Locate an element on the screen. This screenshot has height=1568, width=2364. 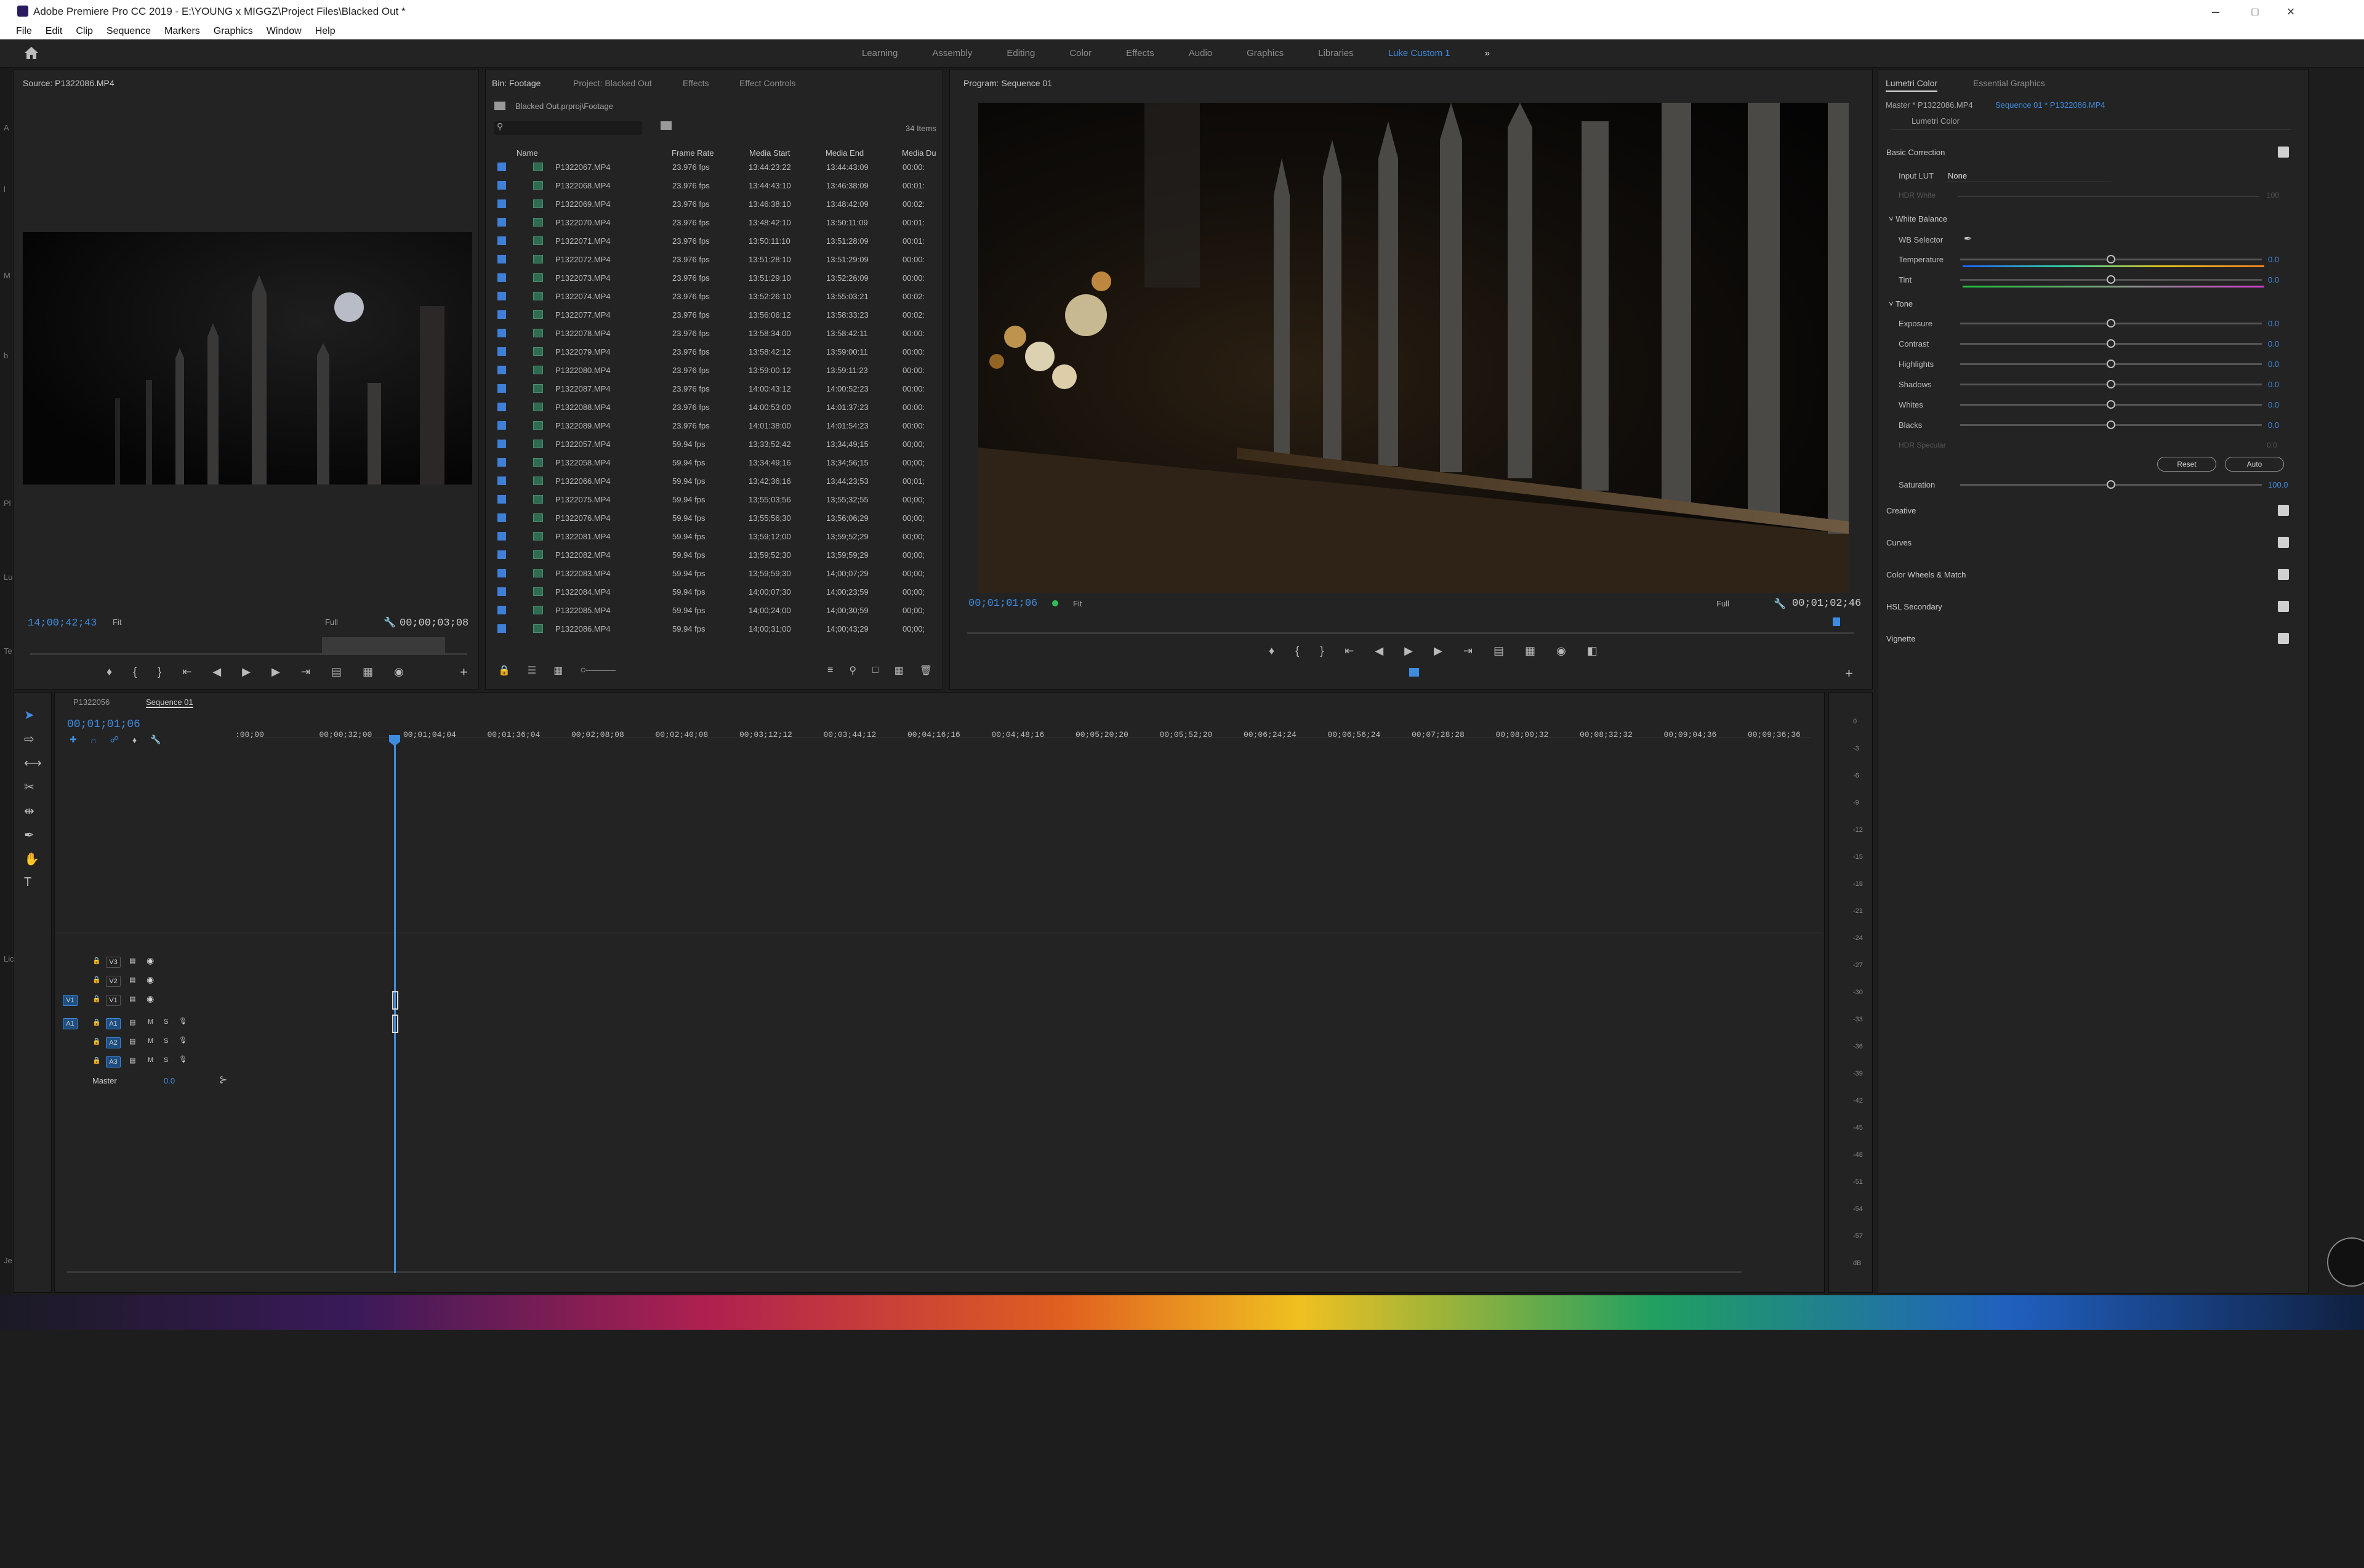
source-zoom-bar is located at coordinates (383, 645).